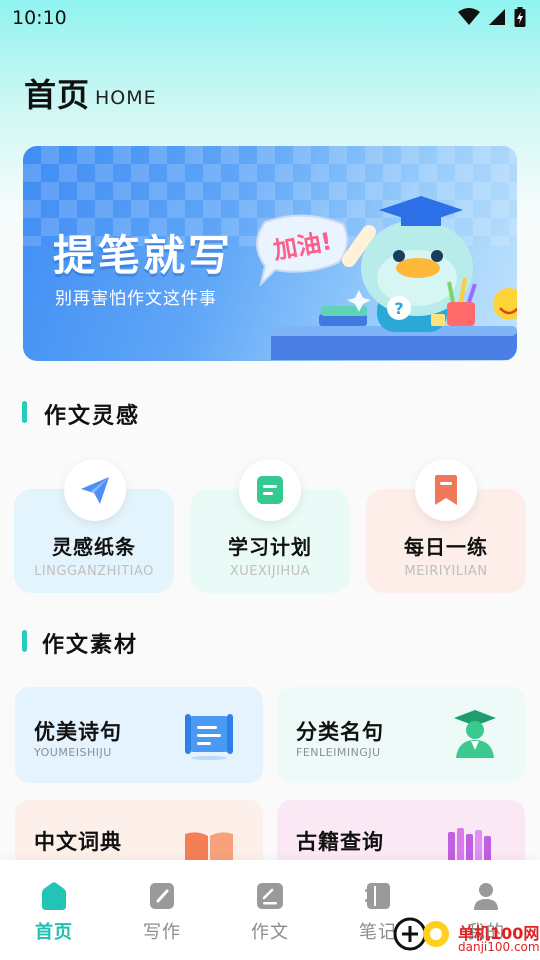 This screenshot has height=960, width=540. Describe the element at coordinates (486, 896) in the screenshot. I see `profile-icon` at that location.